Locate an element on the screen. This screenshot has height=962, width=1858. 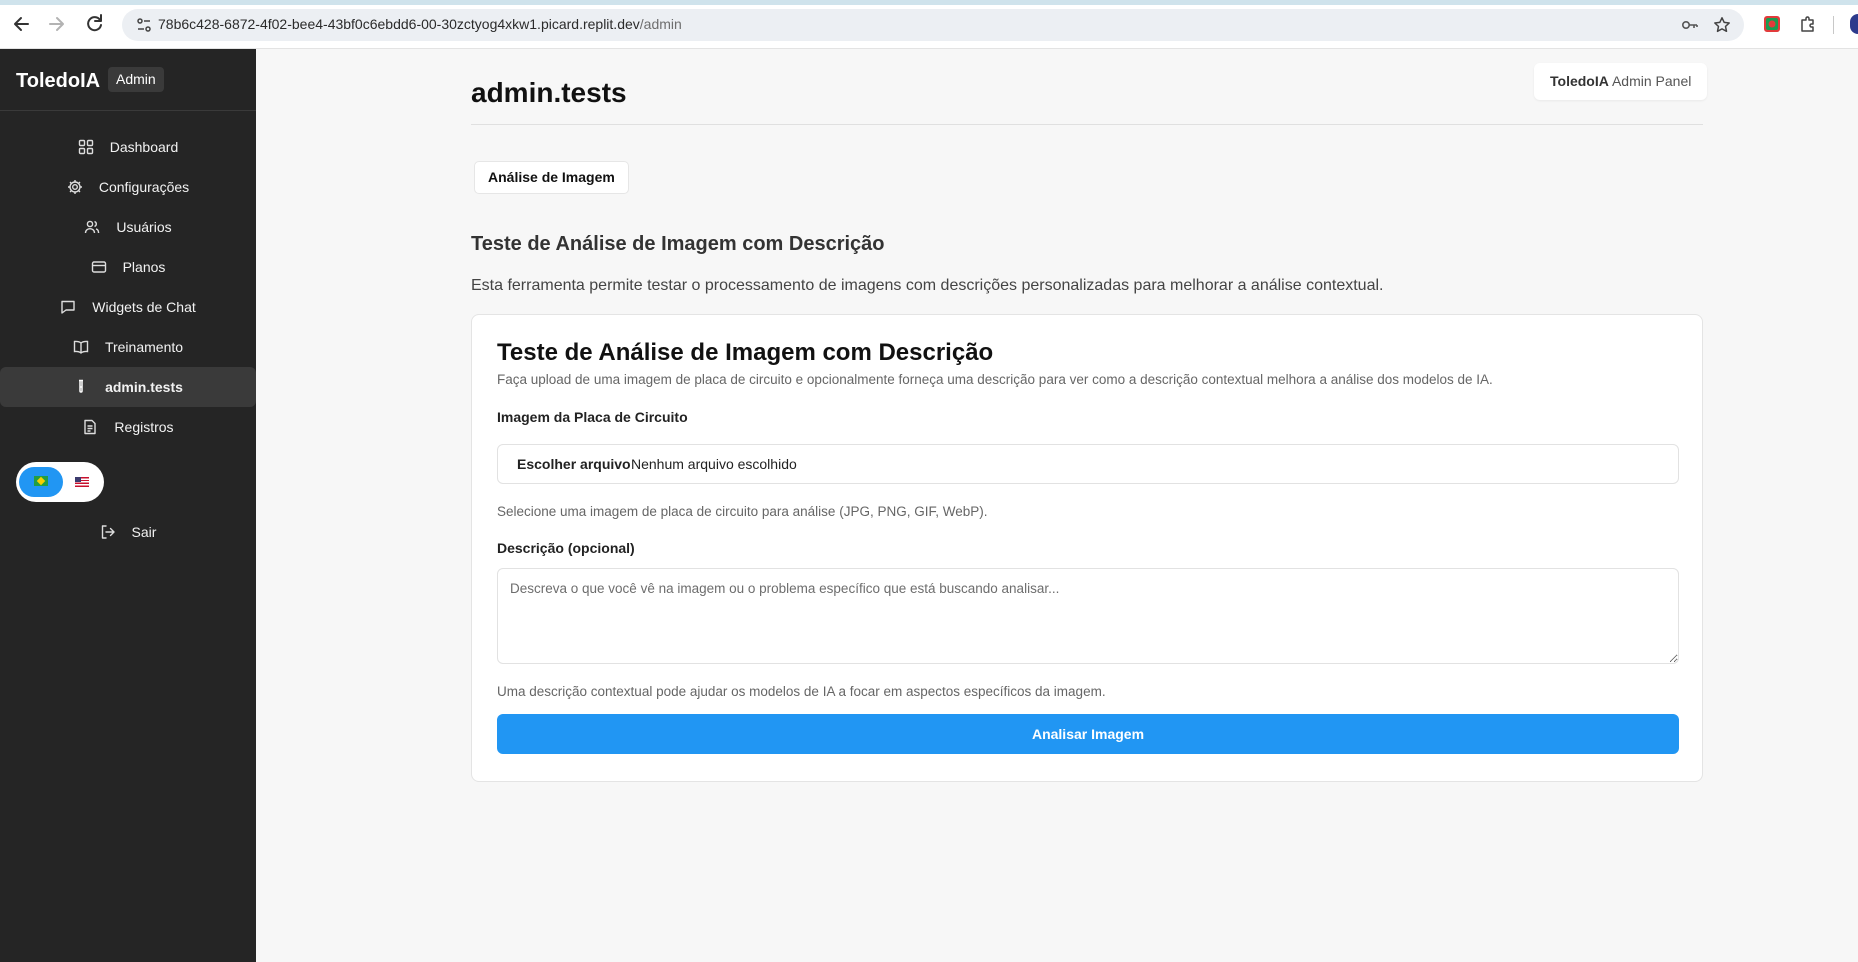
language-toggle is located at coordinates (60, 482).